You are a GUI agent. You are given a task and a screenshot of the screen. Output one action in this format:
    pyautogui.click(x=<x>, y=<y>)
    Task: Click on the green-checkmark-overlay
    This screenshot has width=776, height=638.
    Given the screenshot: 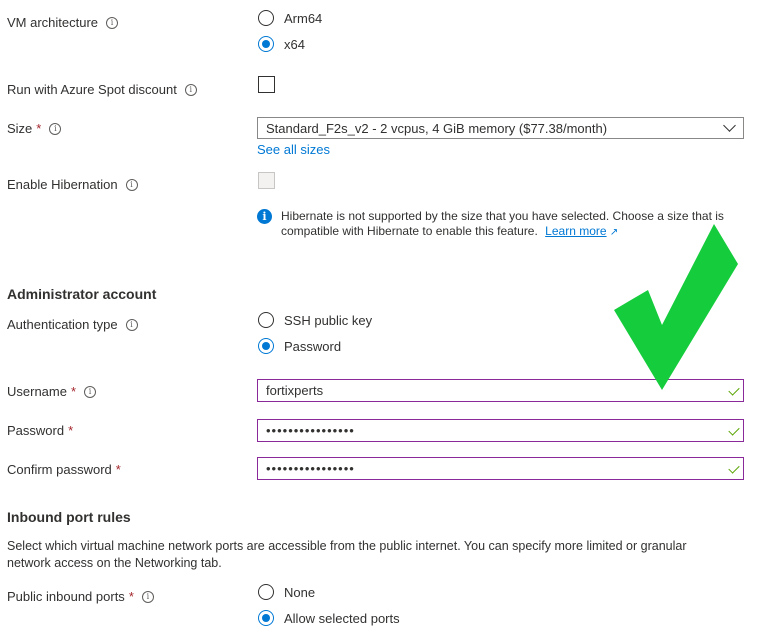 What is the action you would take?
    pyautogui.click(x=676, y=307)
    